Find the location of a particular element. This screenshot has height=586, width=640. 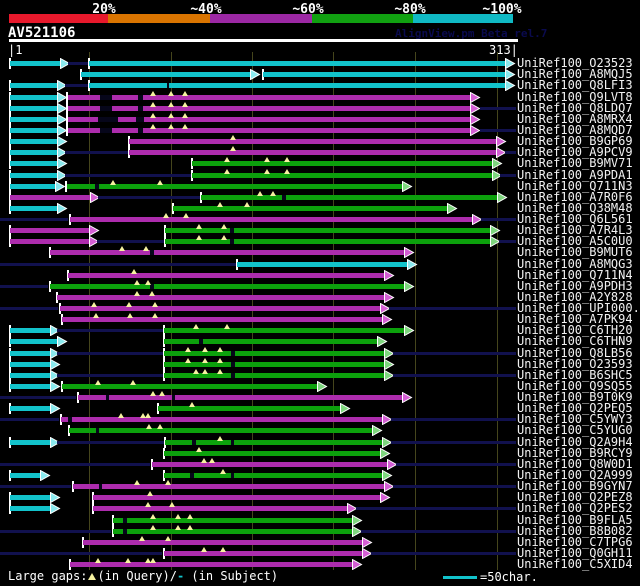

alignment-label: UniRef100_C5XID4 is located at coordinates (575, 564).